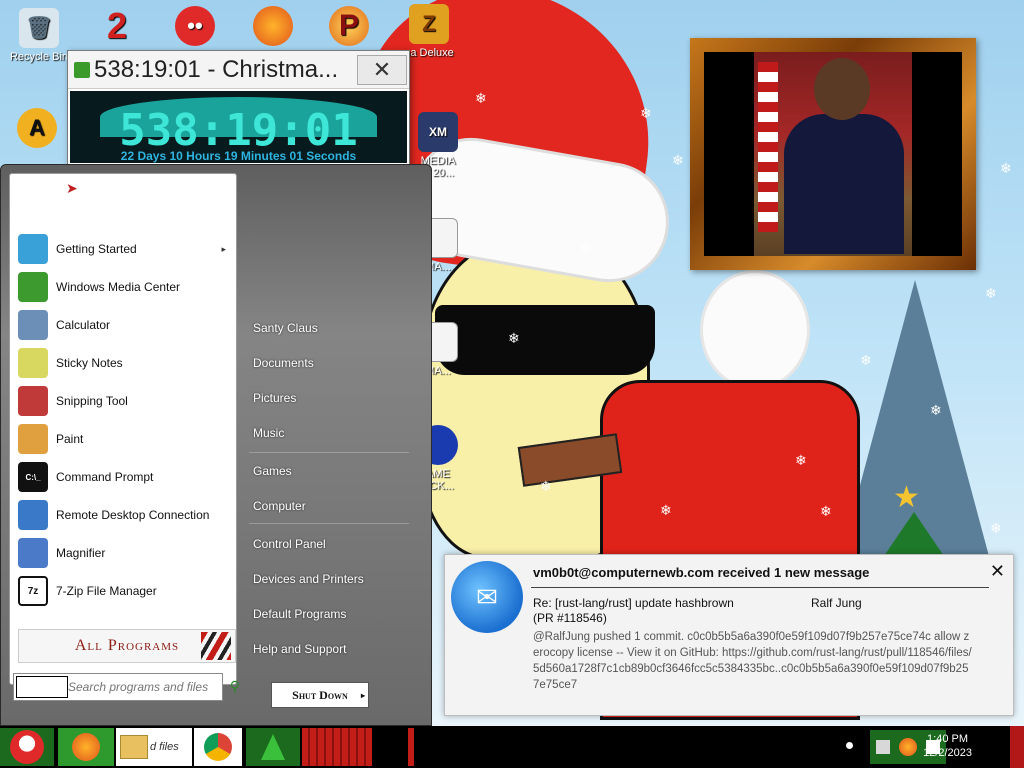  What do you see at coordinates (299, 649) in the screenshot?
I see `start-menu-link: Help and Support` at bounding box center [299, 649].